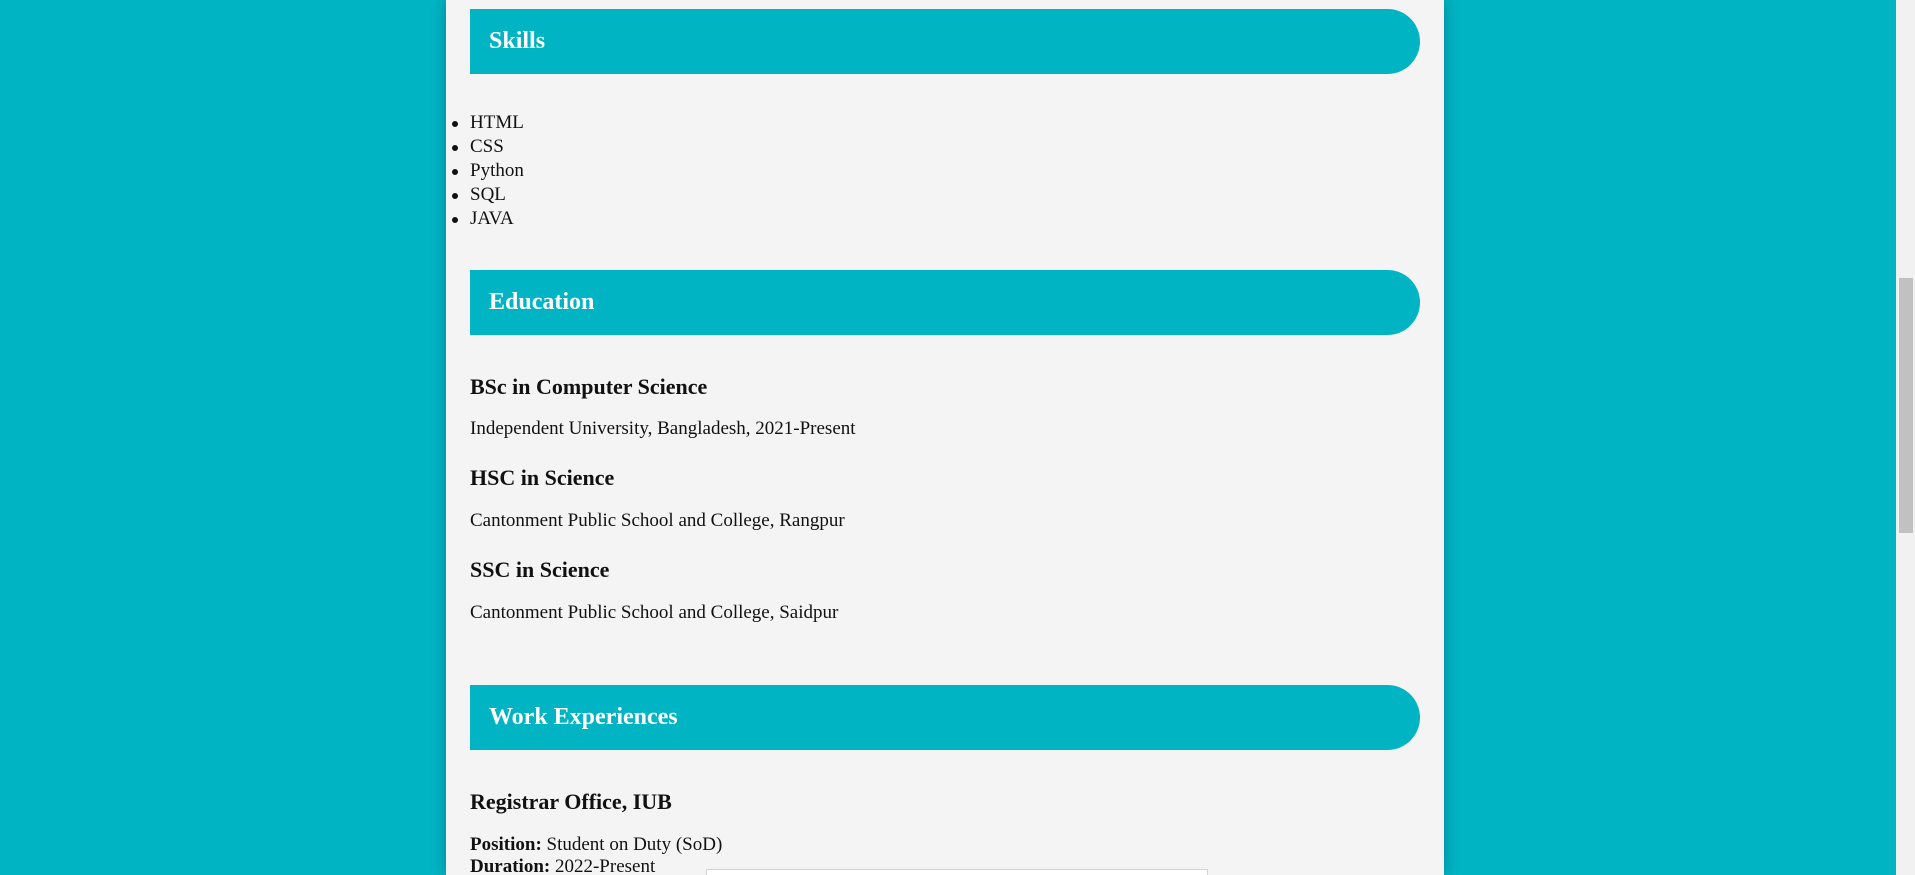 Image resolution: width=1915 pixels, height=875 pixels. I want to click on vertical-scrollbar, so click(1905, 437).